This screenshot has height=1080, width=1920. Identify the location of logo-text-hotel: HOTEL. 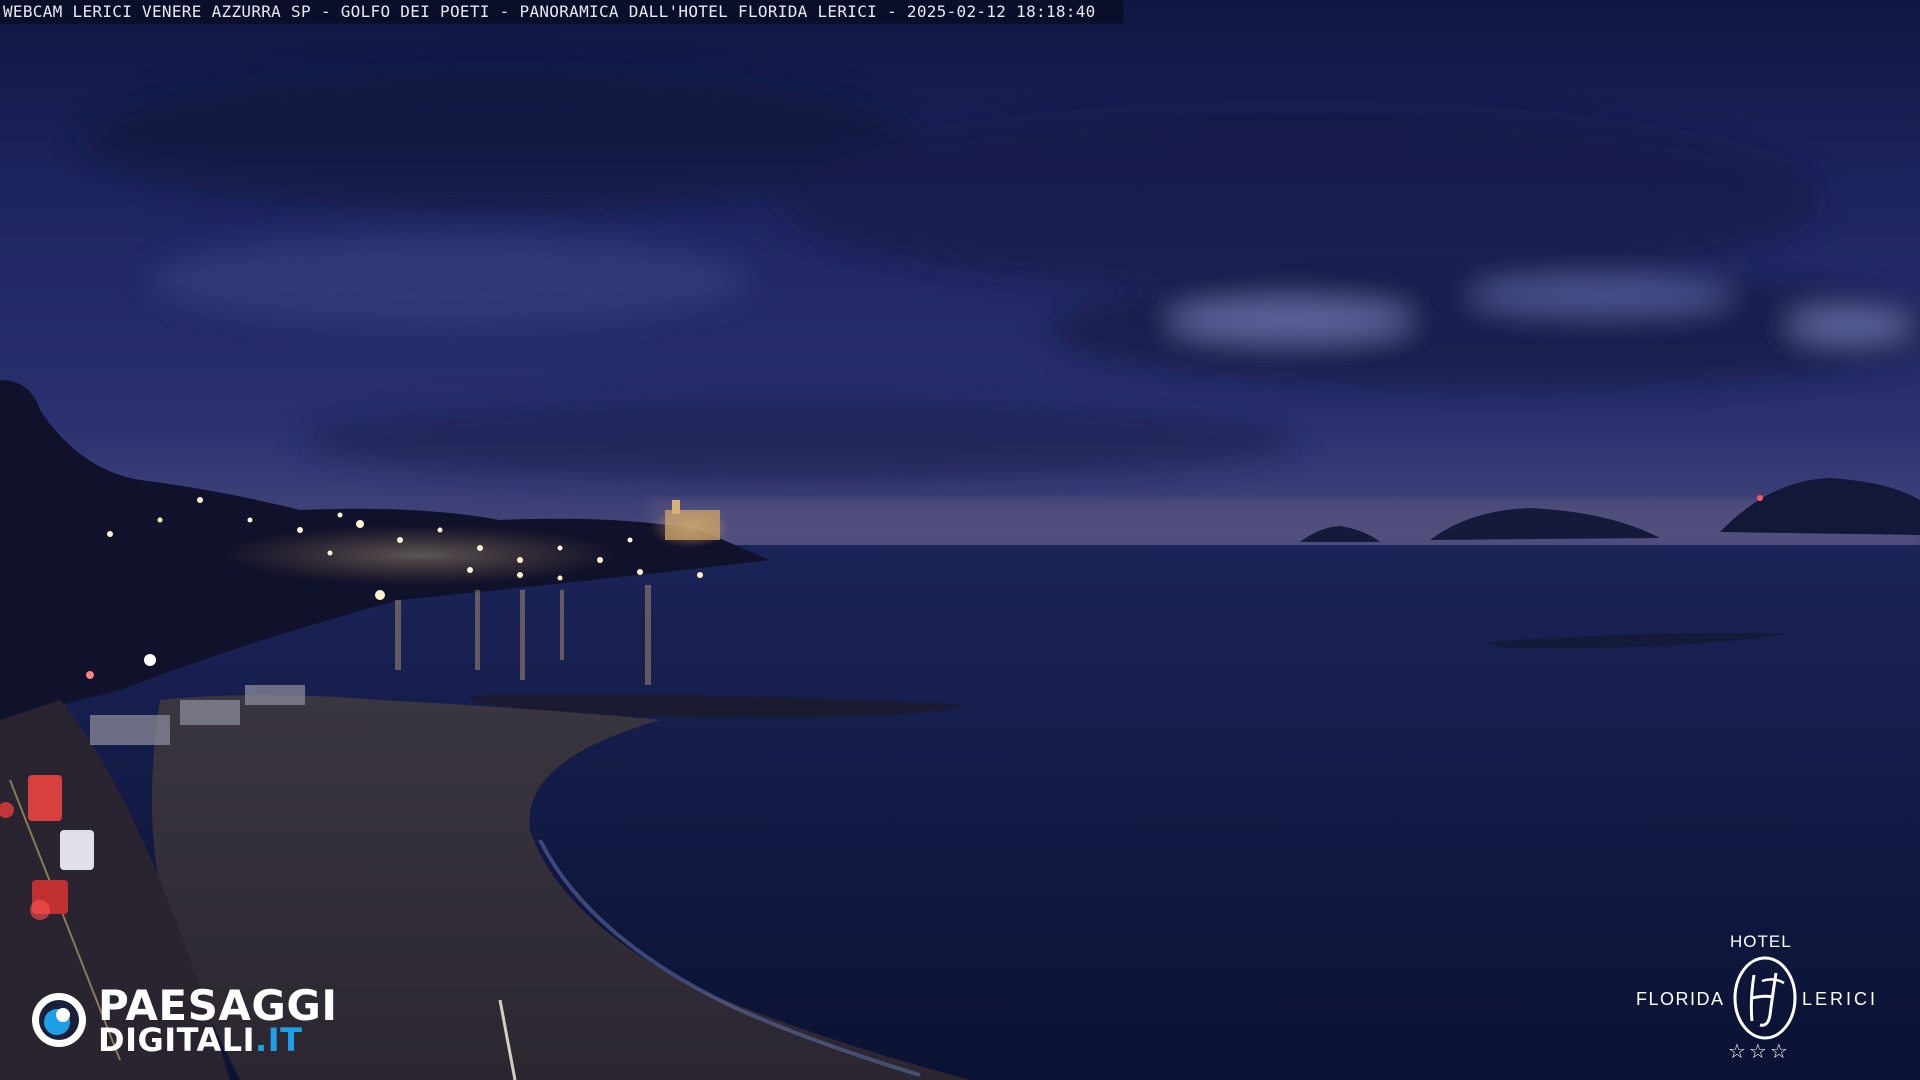
(1761, 941).